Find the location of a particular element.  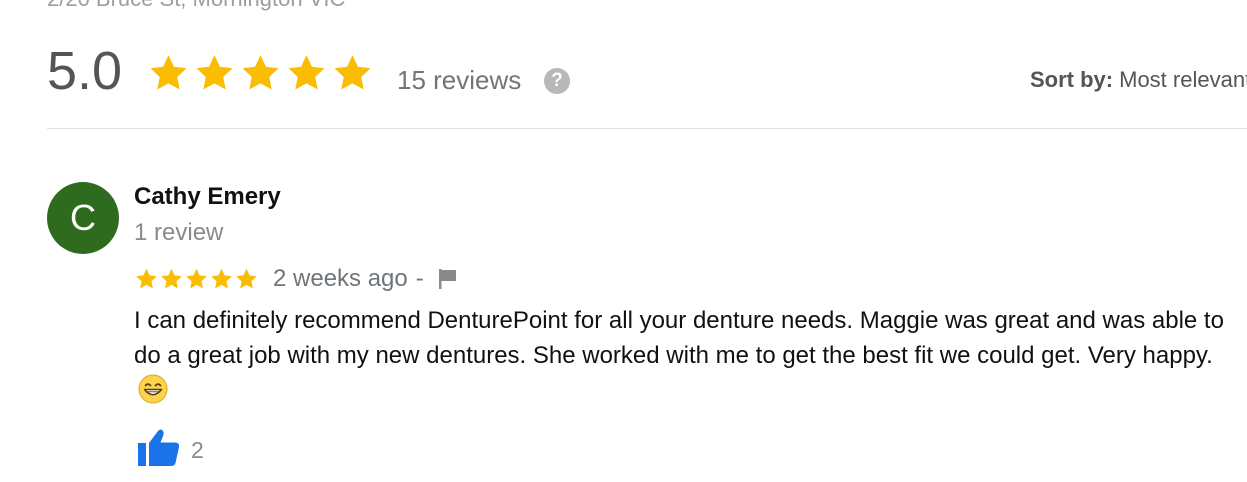

total-review-count: 15 reviews is located at coordinates (459, 80).